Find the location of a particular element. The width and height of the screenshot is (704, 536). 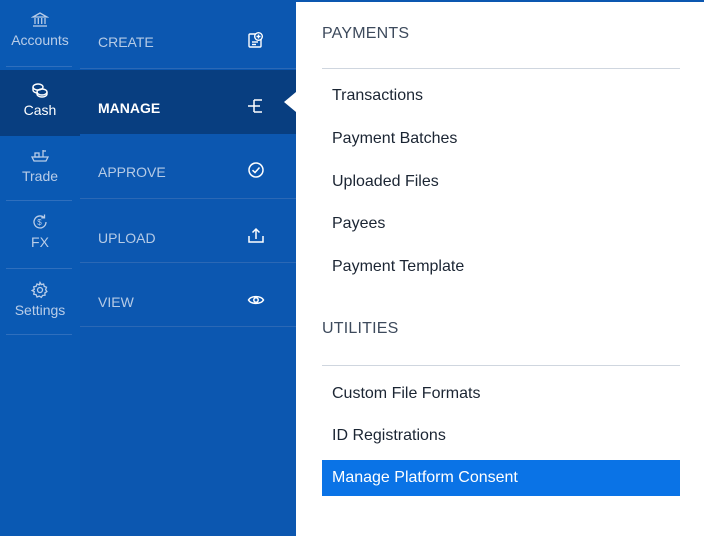

rail-item-label: Settings is located at coordinates (40, 310).